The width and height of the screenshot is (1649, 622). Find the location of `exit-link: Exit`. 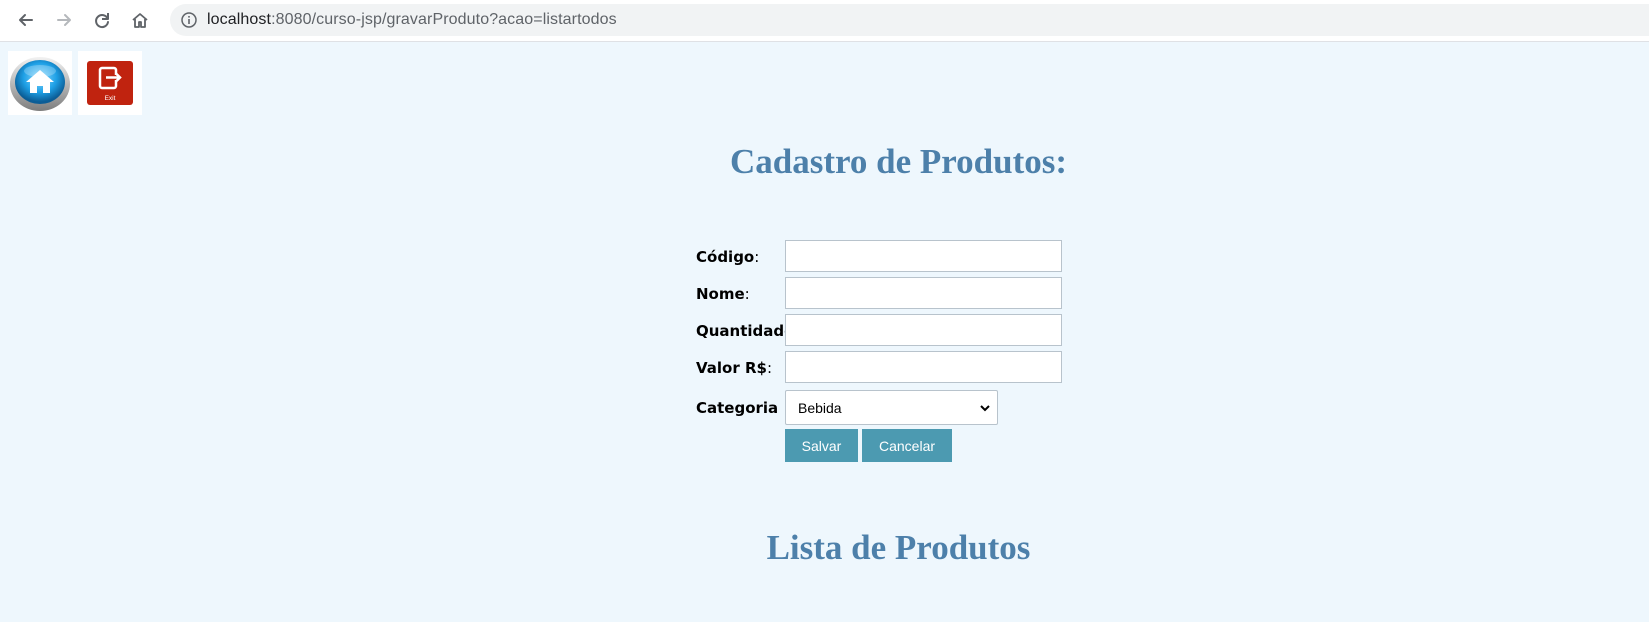

exit-link: Exit is located at coordinates (110, 83).